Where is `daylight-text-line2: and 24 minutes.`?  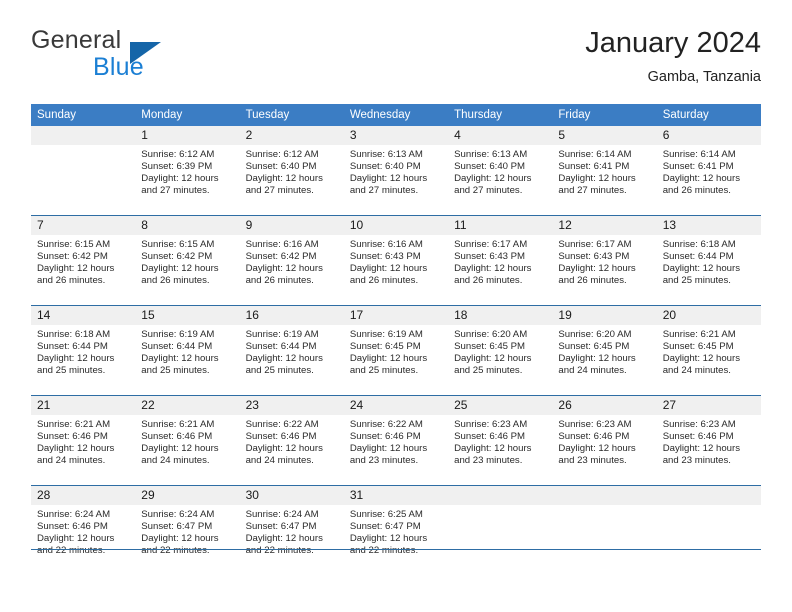
daylight-text-line2: and 24 minutes. is located at coordinates (175, 461).